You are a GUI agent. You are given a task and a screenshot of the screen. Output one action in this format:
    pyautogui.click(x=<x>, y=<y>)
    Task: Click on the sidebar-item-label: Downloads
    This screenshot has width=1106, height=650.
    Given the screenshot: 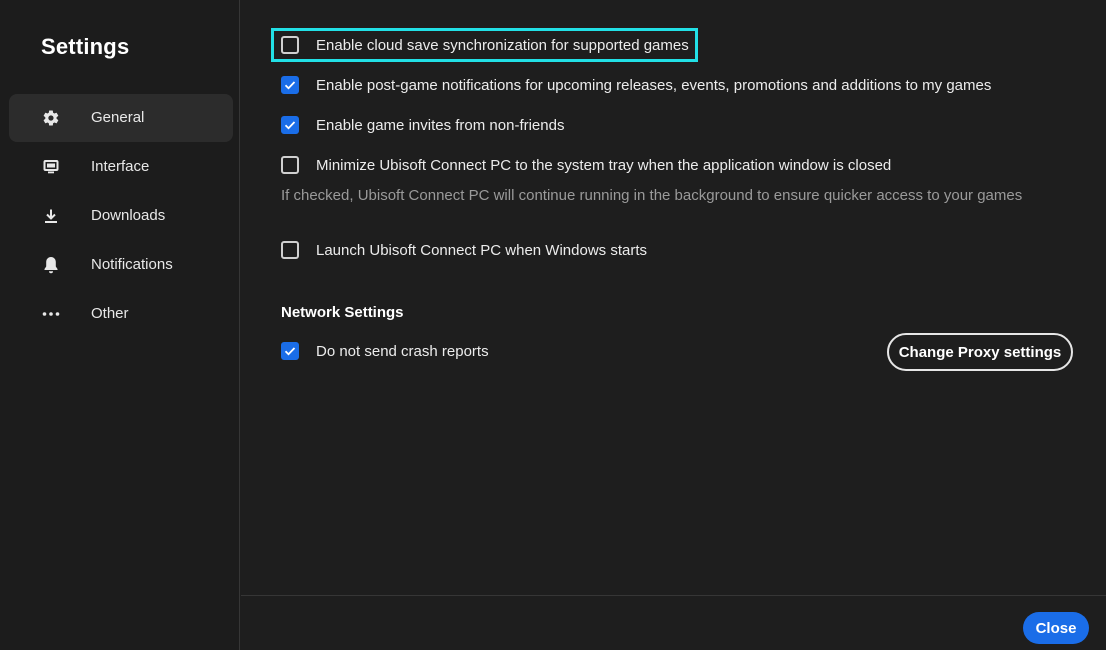 What is the action you would take?
    pyautogui.click(x=128, y=215)
    